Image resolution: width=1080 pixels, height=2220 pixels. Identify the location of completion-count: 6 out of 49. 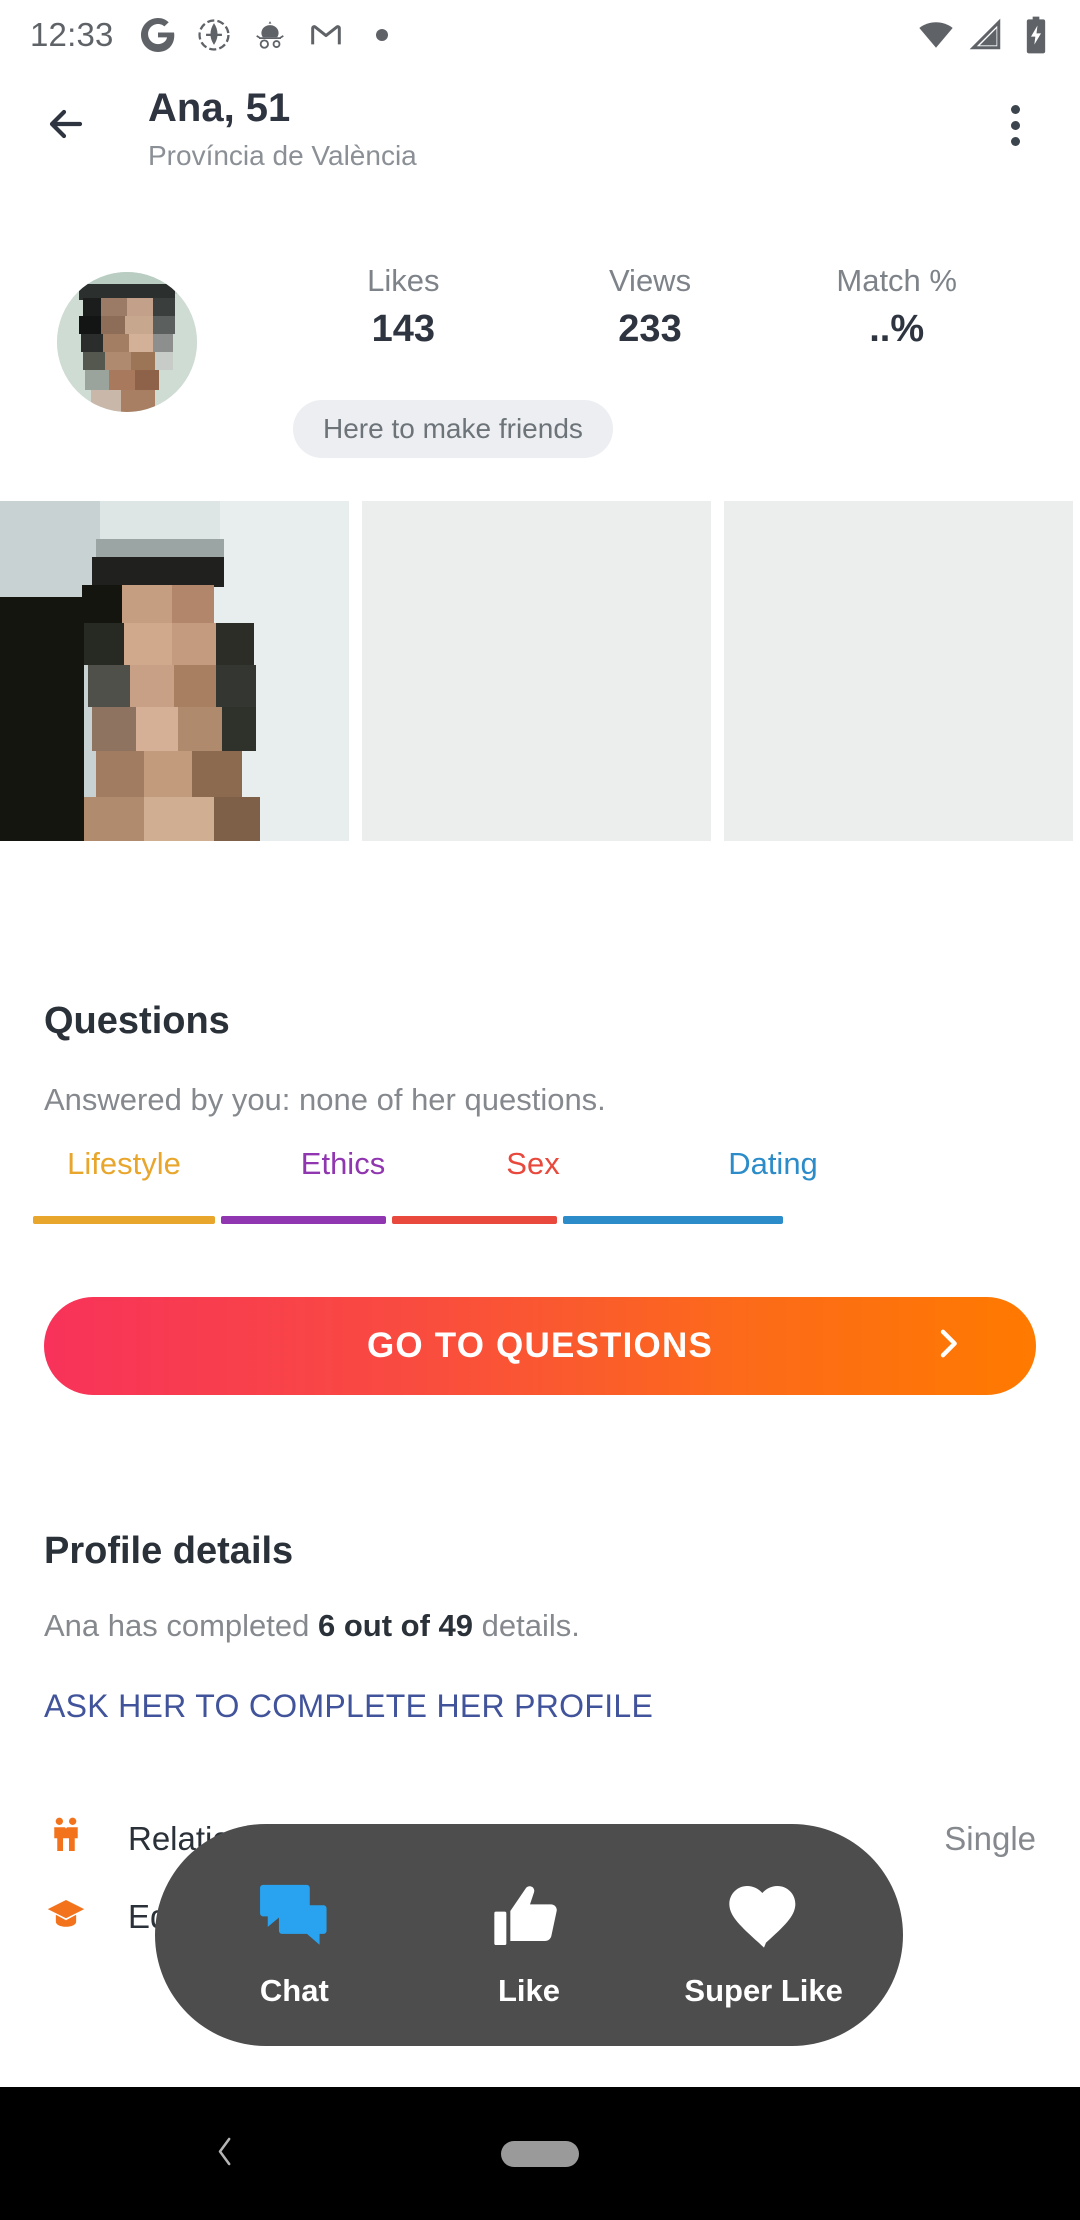
(396, 1625).